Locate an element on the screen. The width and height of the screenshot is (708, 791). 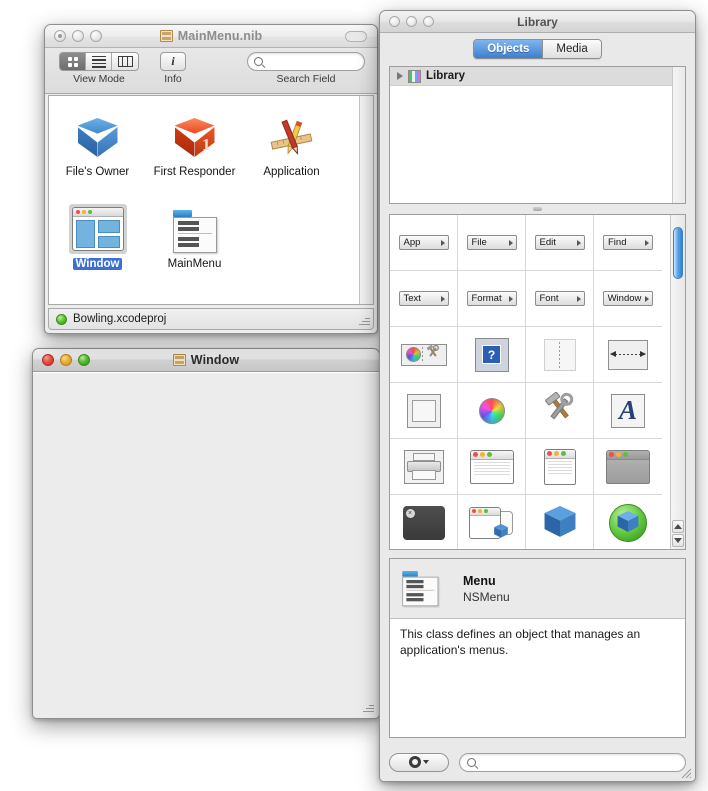
palette-vertical-scrollbar is located at coordinates (677, 382).